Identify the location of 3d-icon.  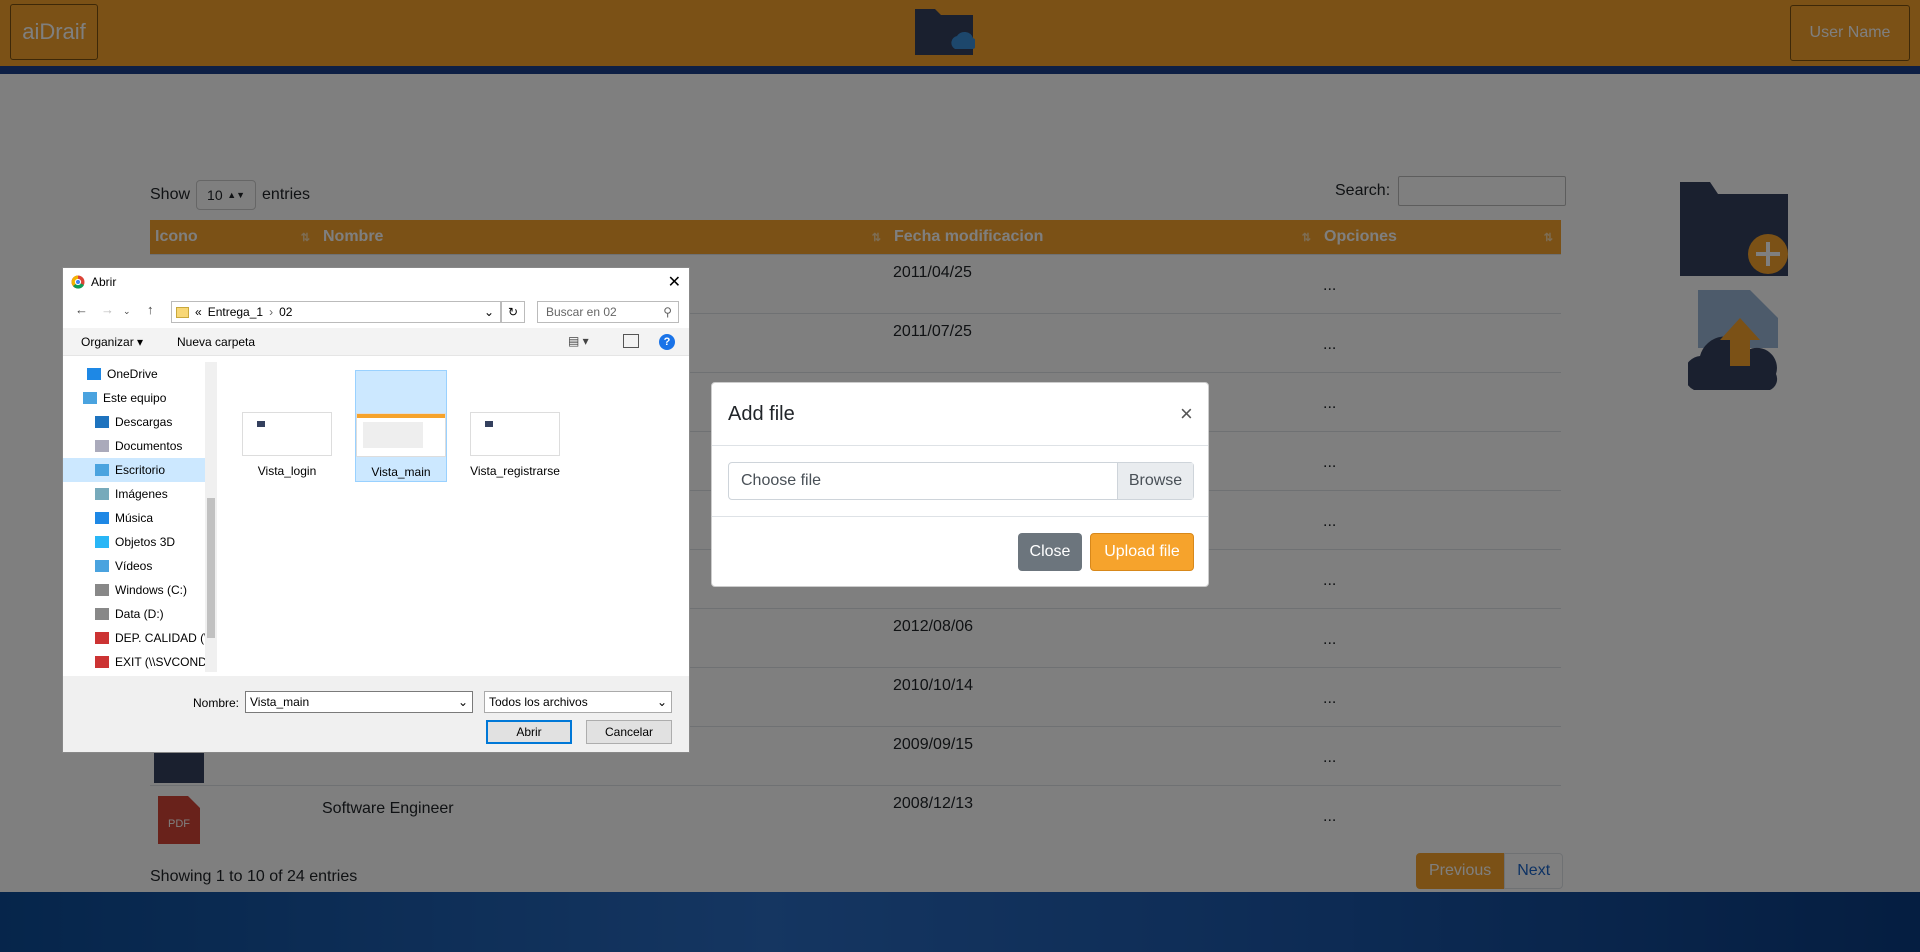
(102, 542).